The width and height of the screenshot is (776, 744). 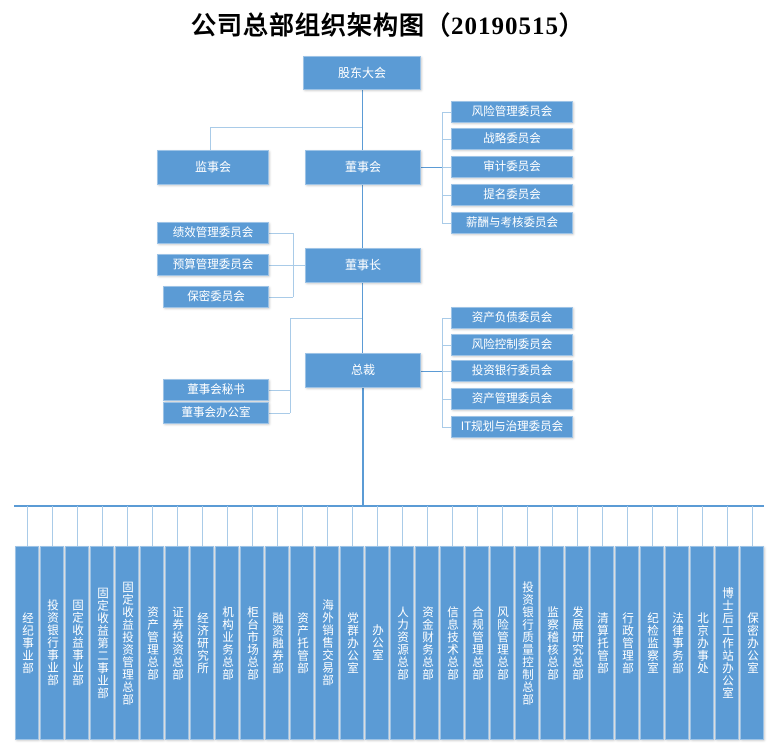 I want to click on node-department-28: 北京办事处, so click(x=702, y=643).